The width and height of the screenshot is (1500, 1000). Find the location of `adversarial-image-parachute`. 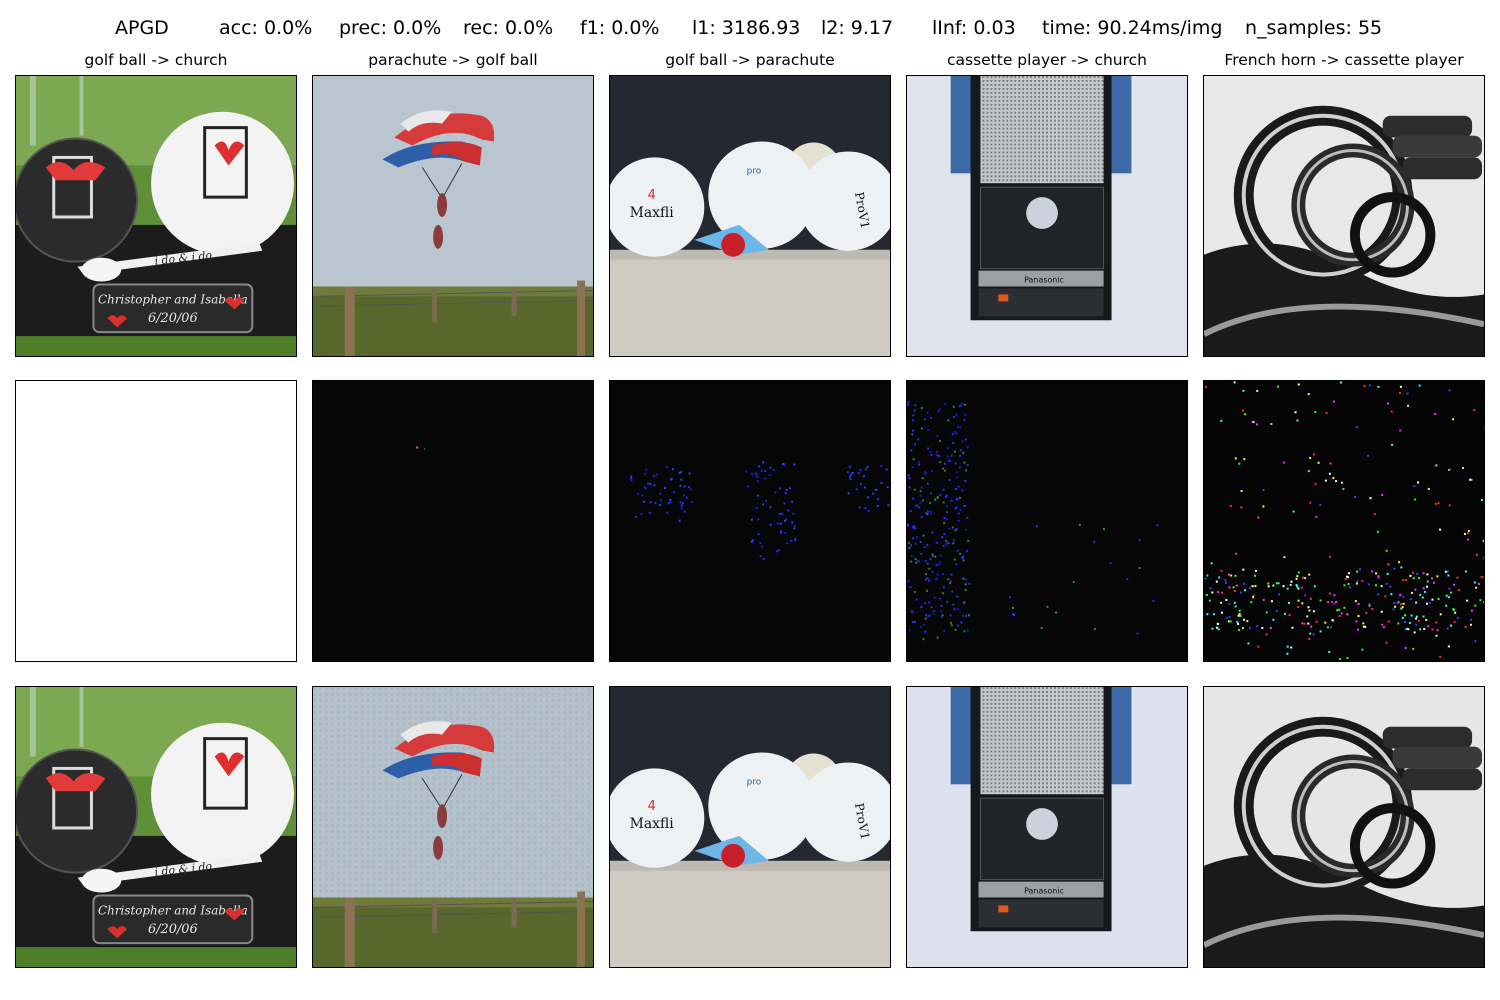

adversarial-image-parachute is located at coordinates (453, 827).